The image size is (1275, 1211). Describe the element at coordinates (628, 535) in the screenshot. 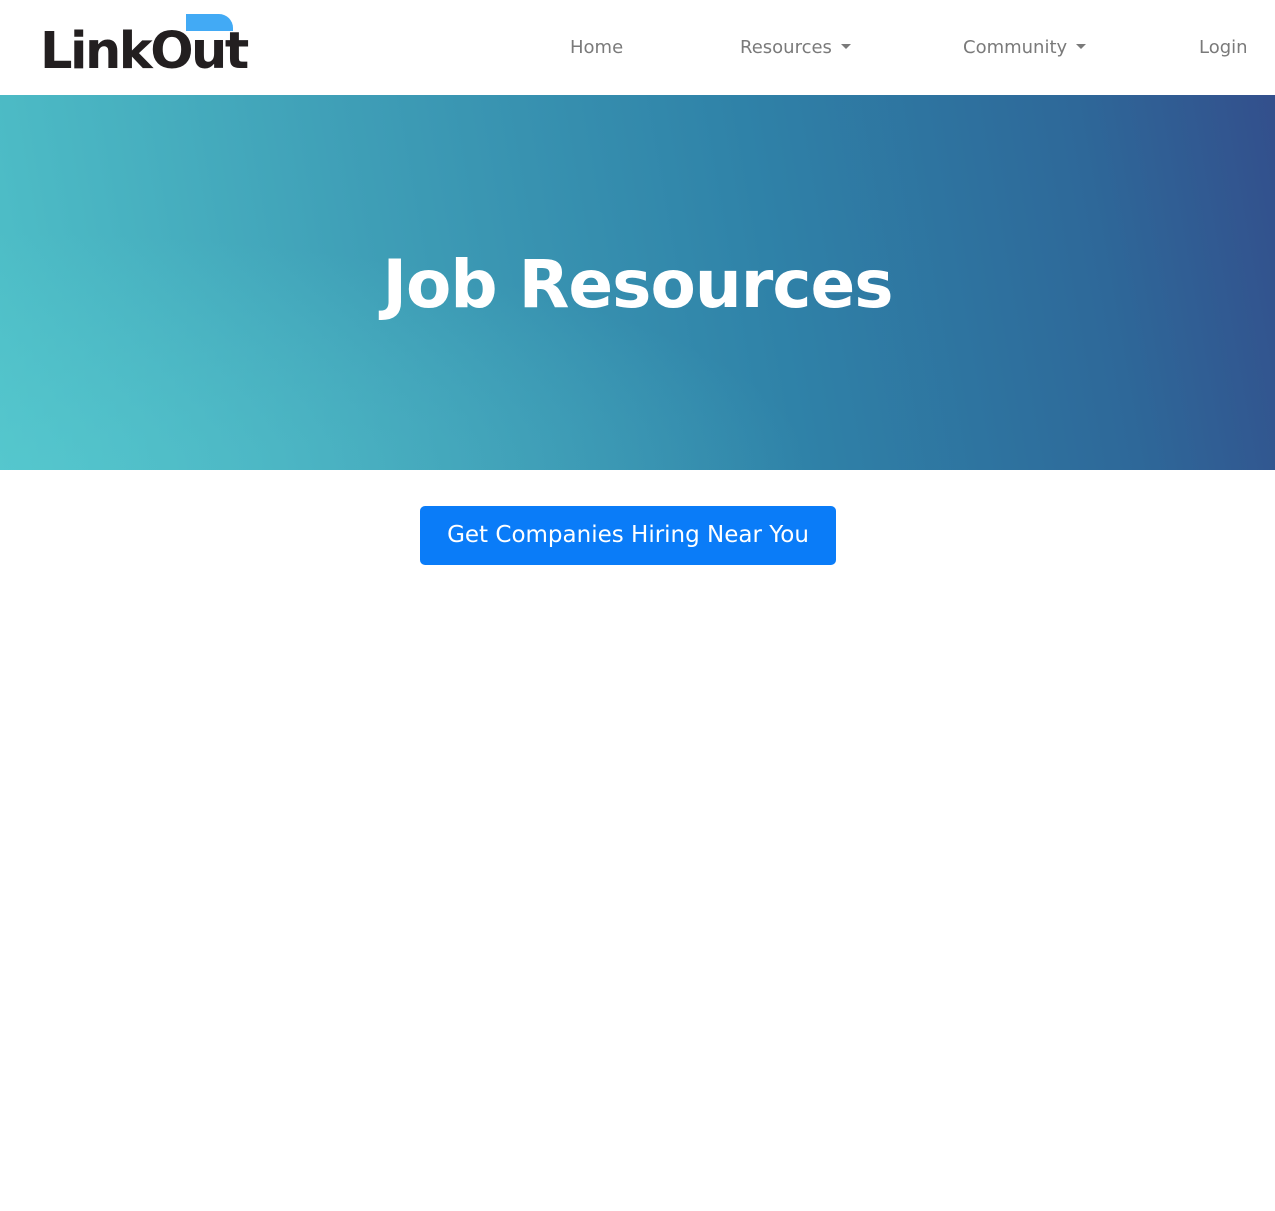

I see `get-companies-hiring-button: Get Companies Hiring Near You` at that location.